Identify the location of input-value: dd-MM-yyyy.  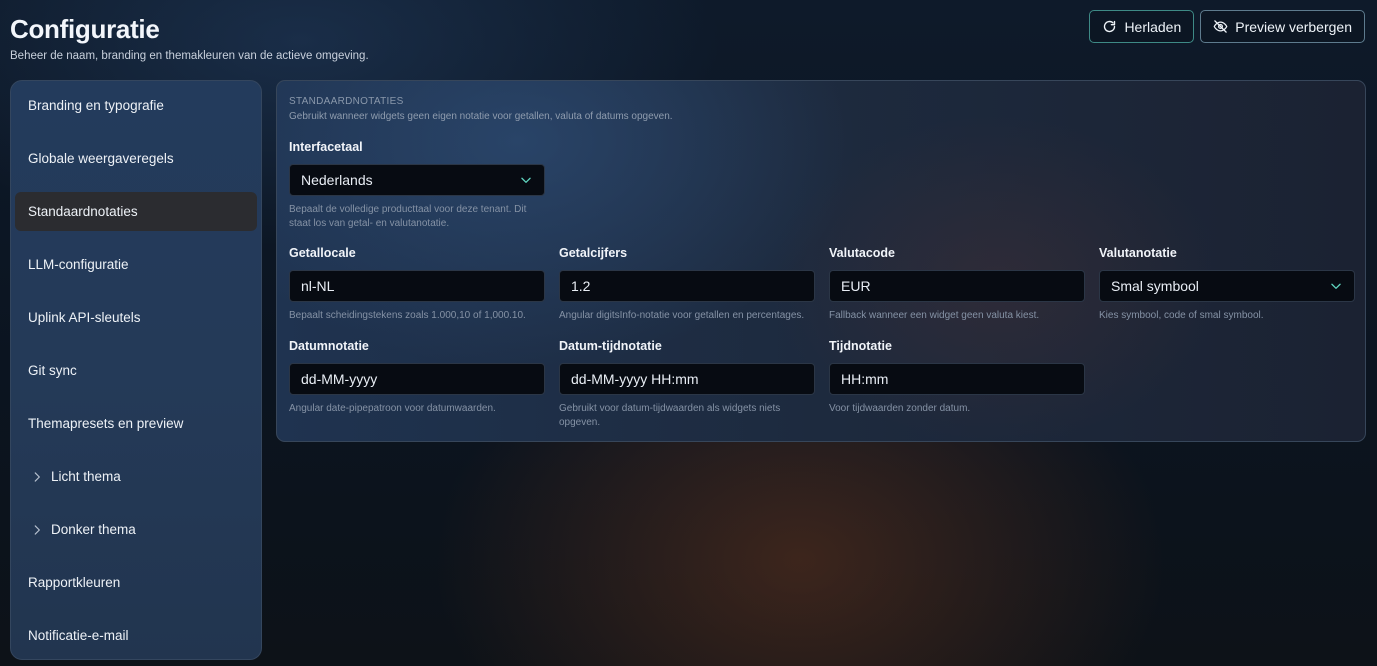
(339, 379).